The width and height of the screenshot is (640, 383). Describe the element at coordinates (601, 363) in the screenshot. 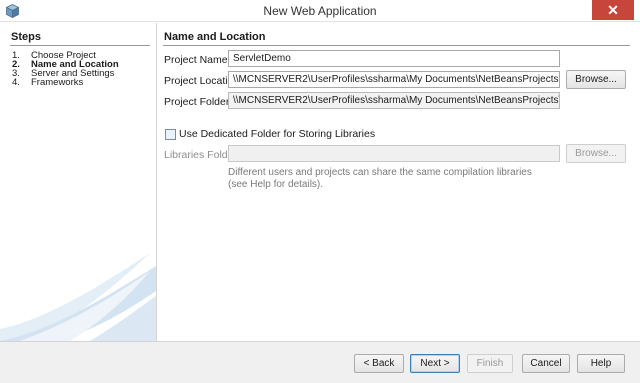

I see `help-button: Help` at that location.